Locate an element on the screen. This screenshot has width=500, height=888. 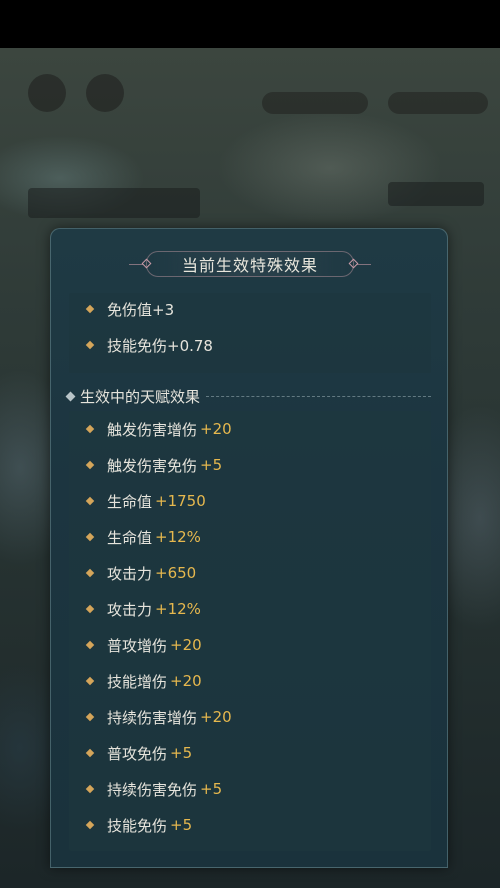
list-item: 技能免伤 +5 is located at coordinates (130, 825).